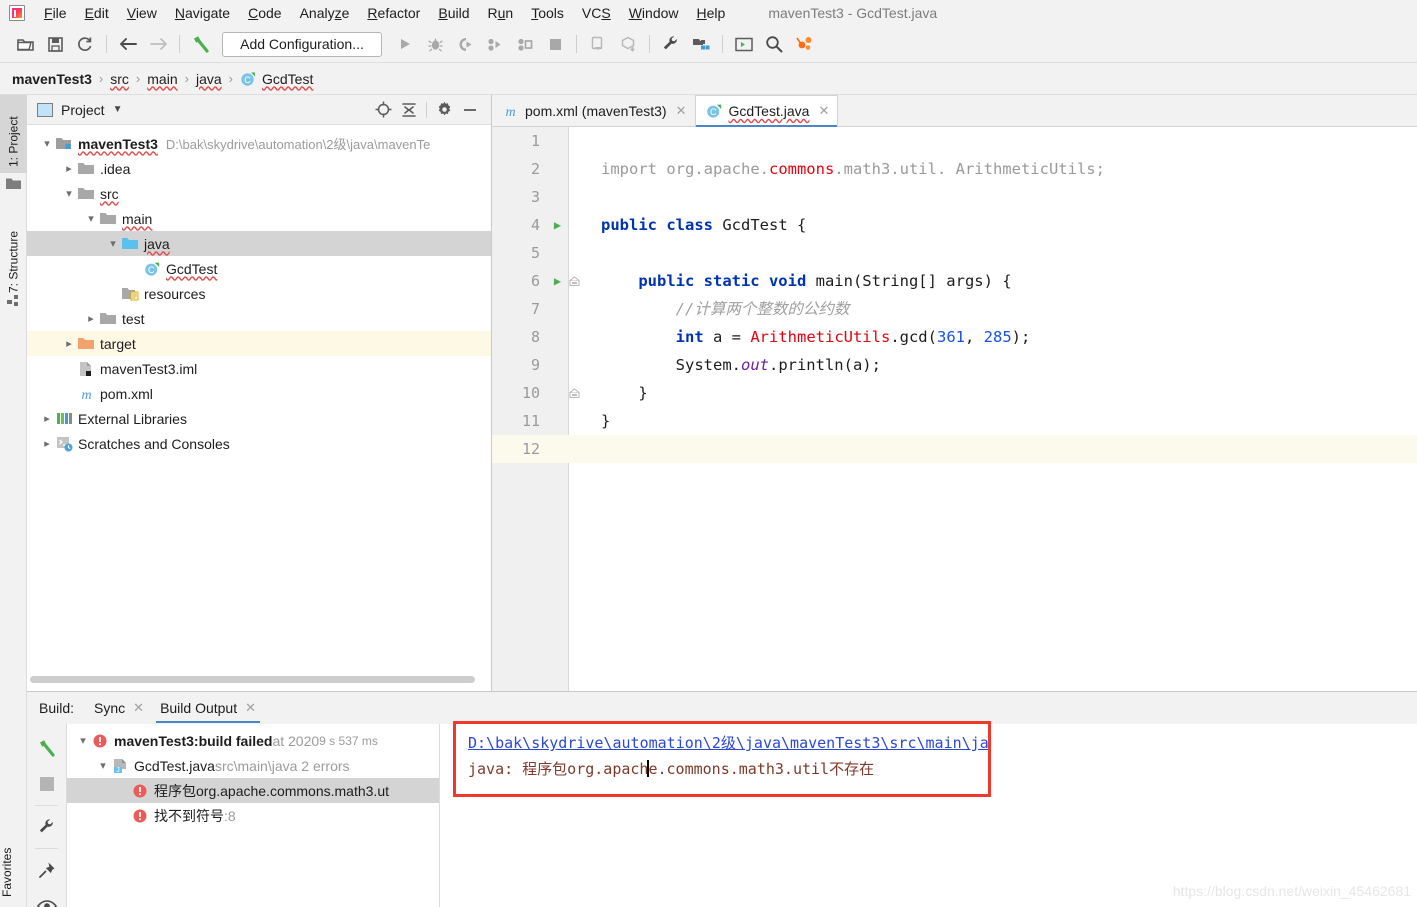 Image resolution: width=1417 pixels, height=907 pixels. I want to click on menu-item-help: Help, so click(711, 13).